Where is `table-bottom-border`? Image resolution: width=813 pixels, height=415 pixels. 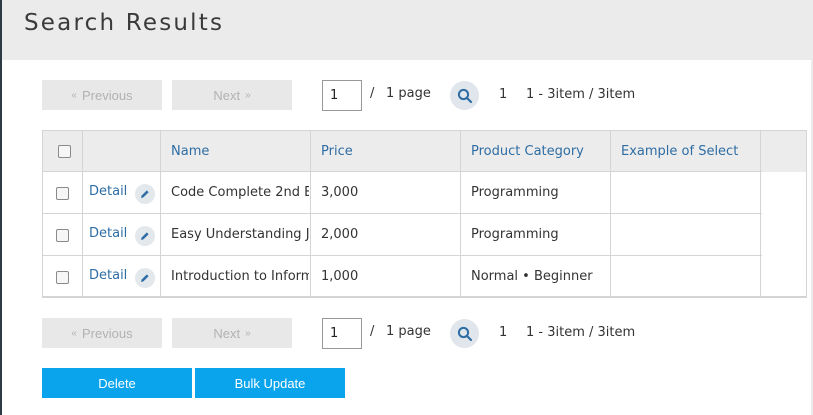 table-bottom-border is located at coordinates (424, 296).